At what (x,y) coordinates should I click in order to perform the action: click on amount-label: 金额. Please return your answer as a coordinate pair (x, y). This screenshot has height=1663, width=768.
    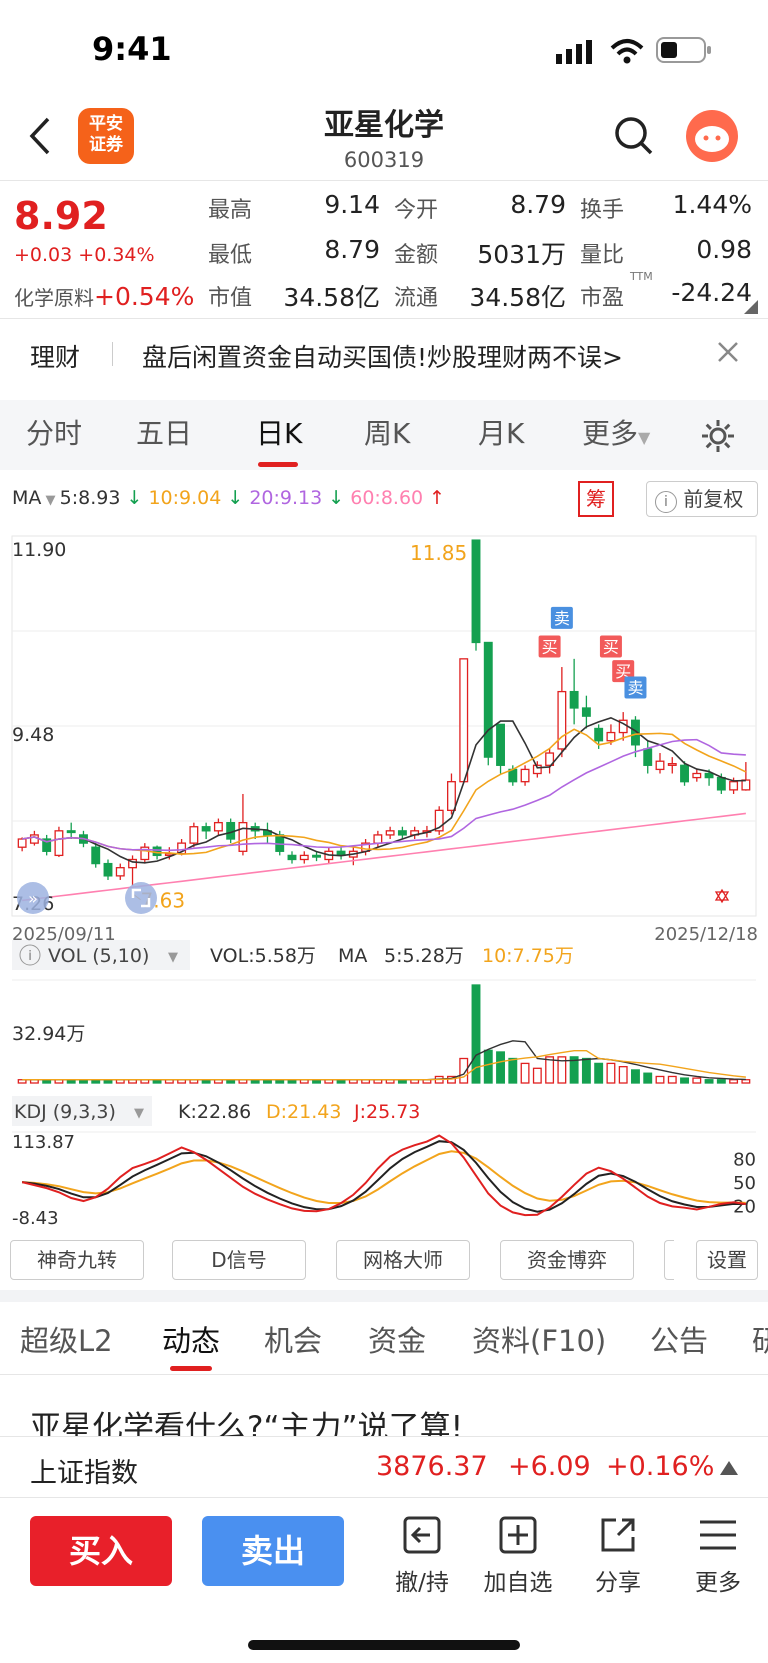
    Looking at the image, I should click on (416, 255).